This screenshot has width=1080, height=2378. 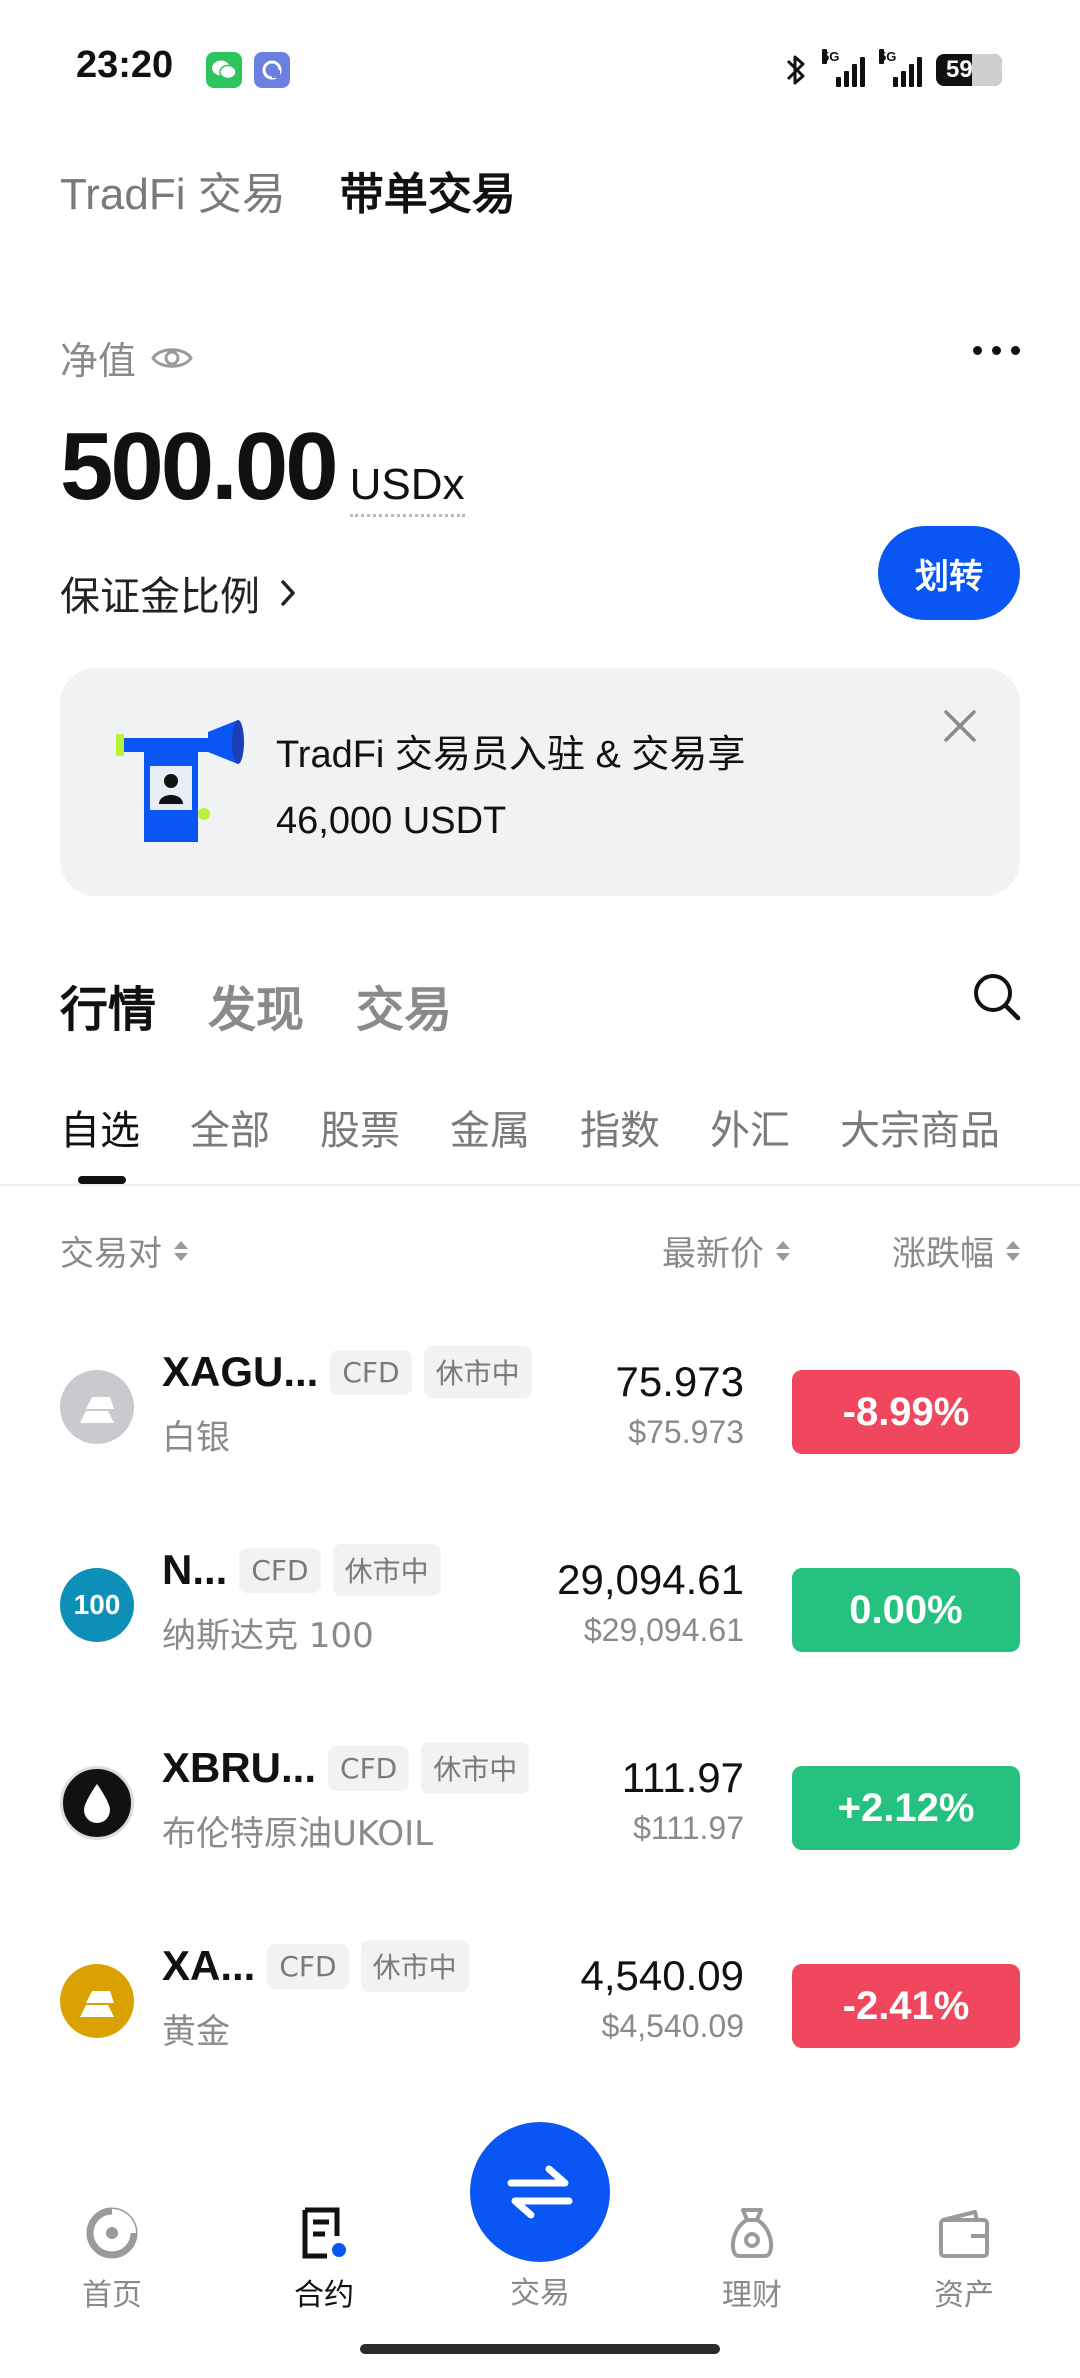 What do you see at coordinates (964, 2295) in the screenshot?
I see `nav-assets-label: 资产` at bounding box center [964, 2295].